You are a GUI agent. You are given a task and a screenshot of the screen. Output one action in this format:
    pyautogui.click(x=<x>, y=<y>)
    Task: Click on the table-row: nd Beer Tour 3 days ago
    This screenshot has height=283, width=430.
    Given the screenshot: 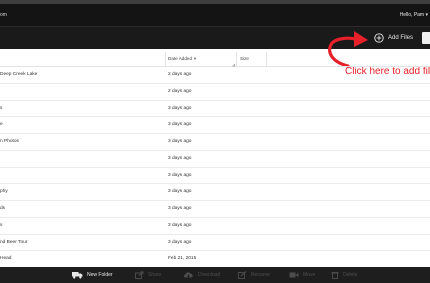 What is the action you would take?
    pyautogui.click(x=215, y=243)
    